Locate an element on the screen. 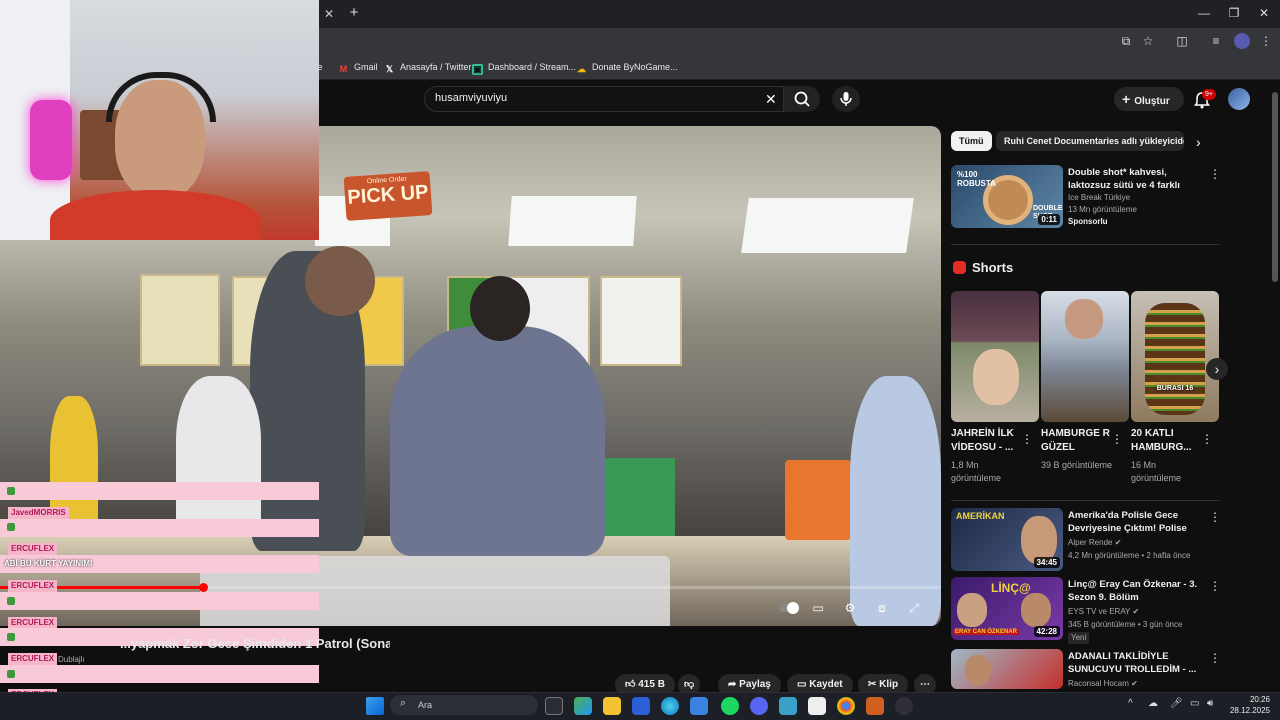 The width and height of the screenshot is (1280, 720). new-tab-button: + is located at coordinates (354, 13).